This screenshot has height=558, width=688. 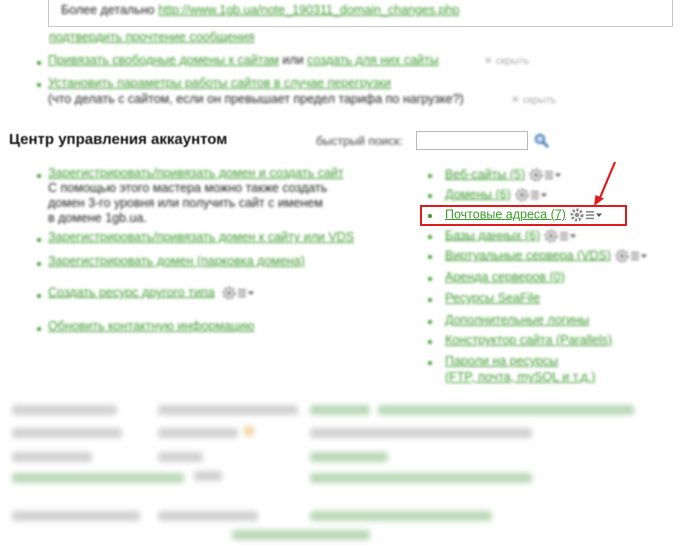 What do you see at coordinates (163, 60) in the screenshot?
I see `bind-free-domains-link: Привязать свободные домены к сайтам` at bounding box center [163, 60].